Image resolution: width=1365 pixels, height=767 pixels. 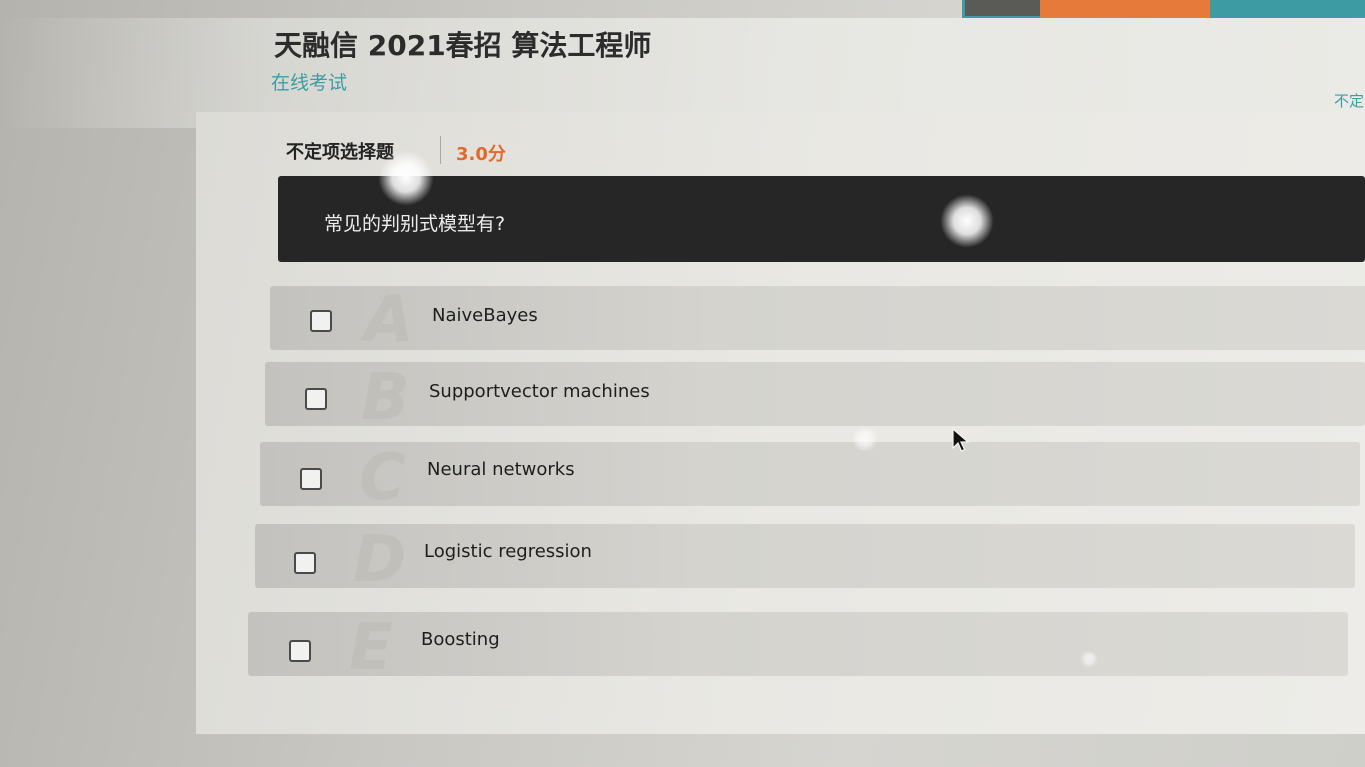 What do you see at coordinates (305, 563) in the screenshot?
I see `option-d-checkbox` at bounding box center [305, 563].